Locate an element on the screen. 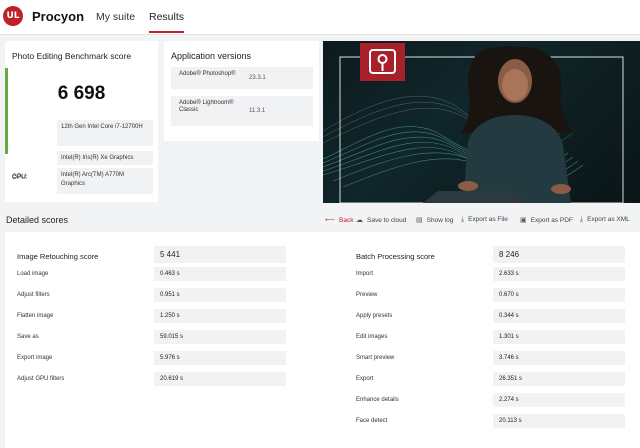 The image size is (640, 448). arrow-left-icon: ⟵ is located at coordinates (330, 220).